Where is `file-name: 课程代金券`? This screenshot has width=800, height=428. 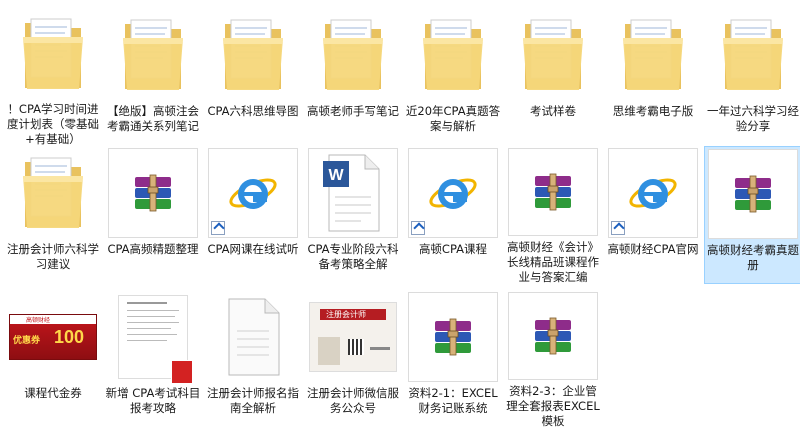 file-name: 课程代金券 is located at coordinates (53, 393).